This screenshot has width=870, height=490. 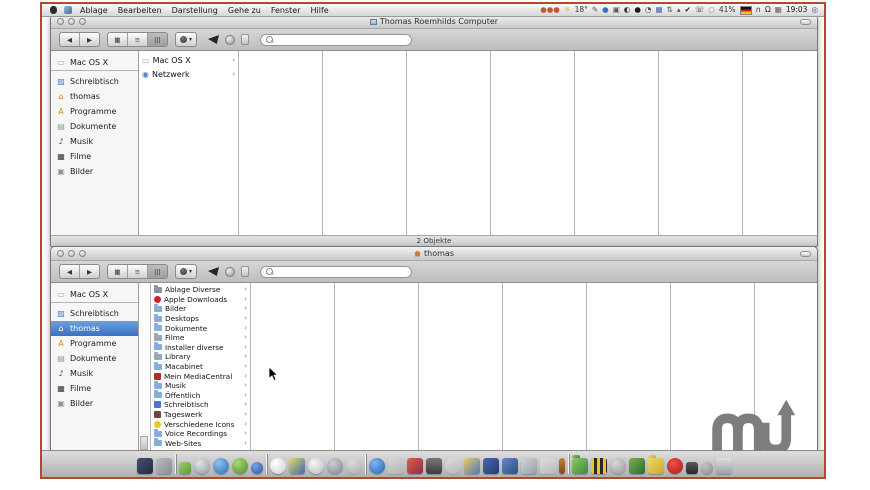 I want to click on half-moon-icon: ◐, so click(x=627, y=10).